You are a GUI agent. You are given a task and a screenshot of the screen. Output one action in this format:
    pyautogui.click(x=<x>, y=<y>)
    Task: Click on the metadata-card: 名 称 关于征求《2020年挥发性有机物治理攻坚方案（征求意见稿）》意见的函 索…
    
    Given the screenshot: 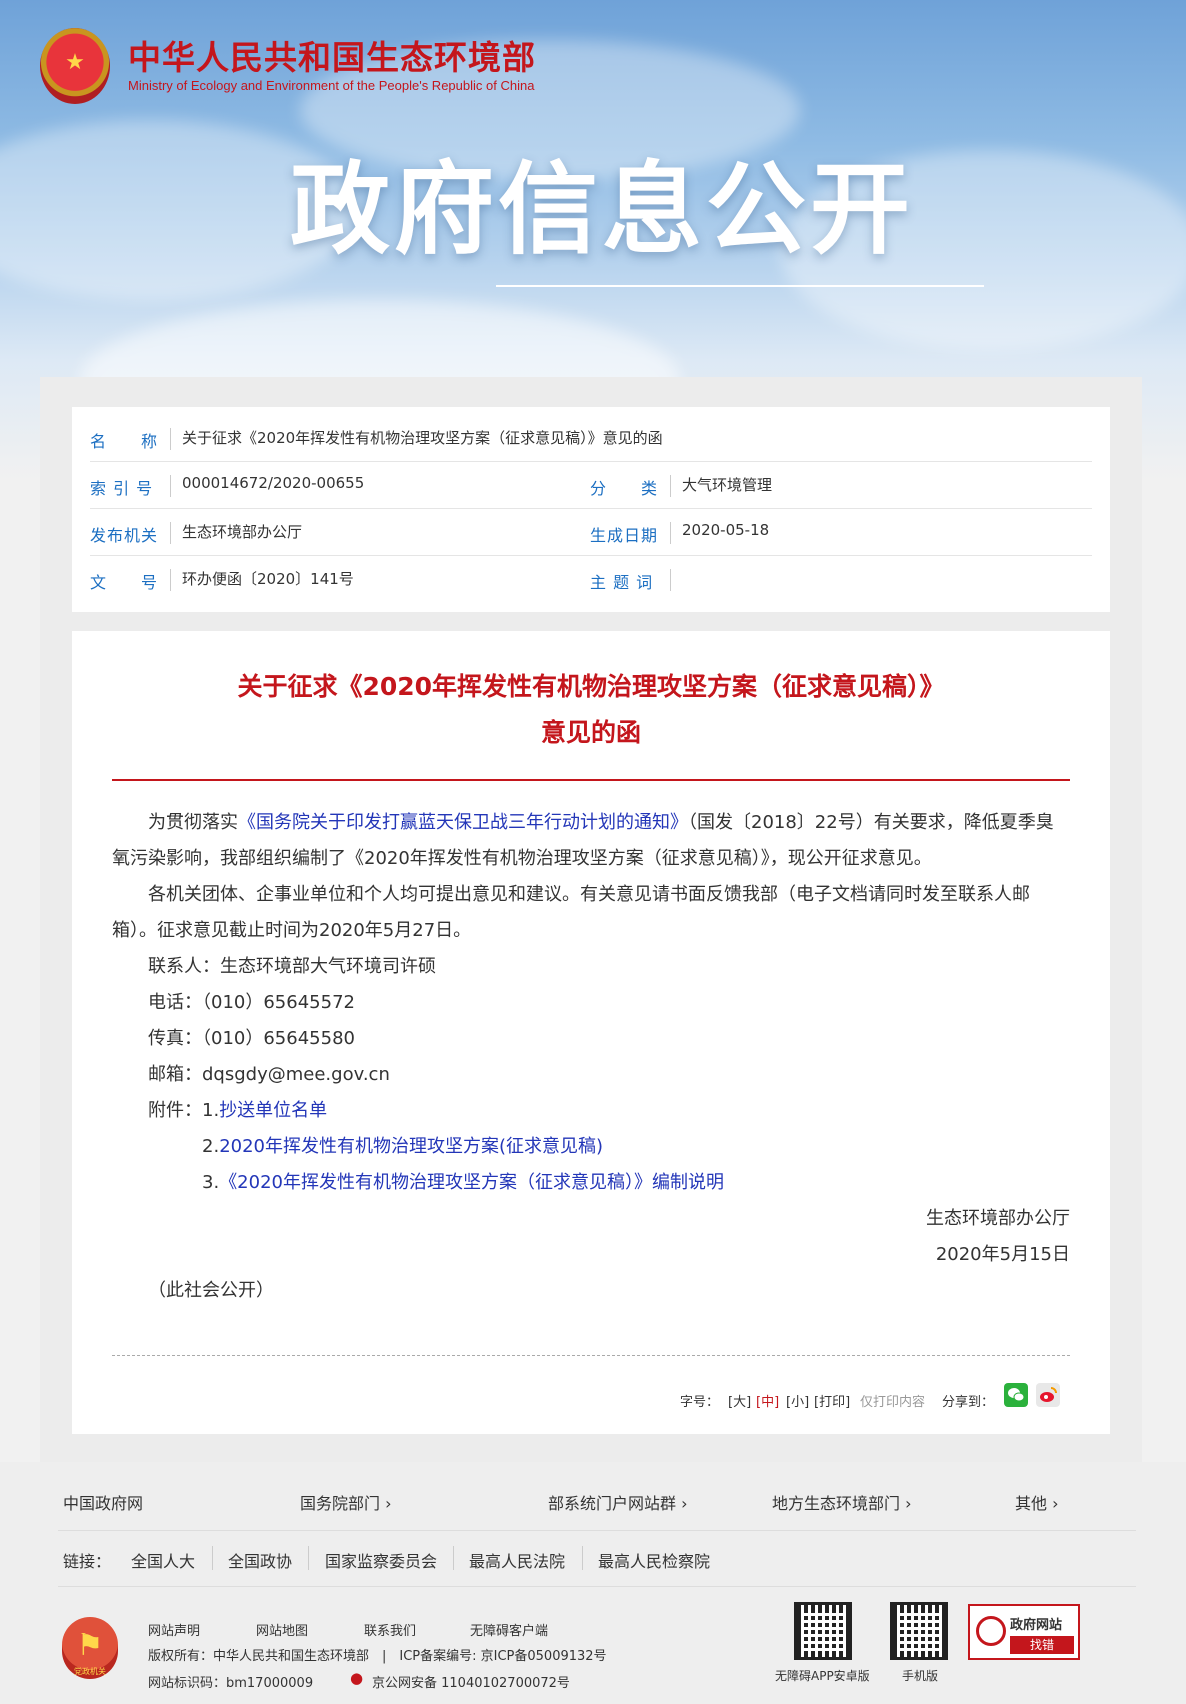 What is the action you would take?
    pyautogui.click(x=591, y=509)
    